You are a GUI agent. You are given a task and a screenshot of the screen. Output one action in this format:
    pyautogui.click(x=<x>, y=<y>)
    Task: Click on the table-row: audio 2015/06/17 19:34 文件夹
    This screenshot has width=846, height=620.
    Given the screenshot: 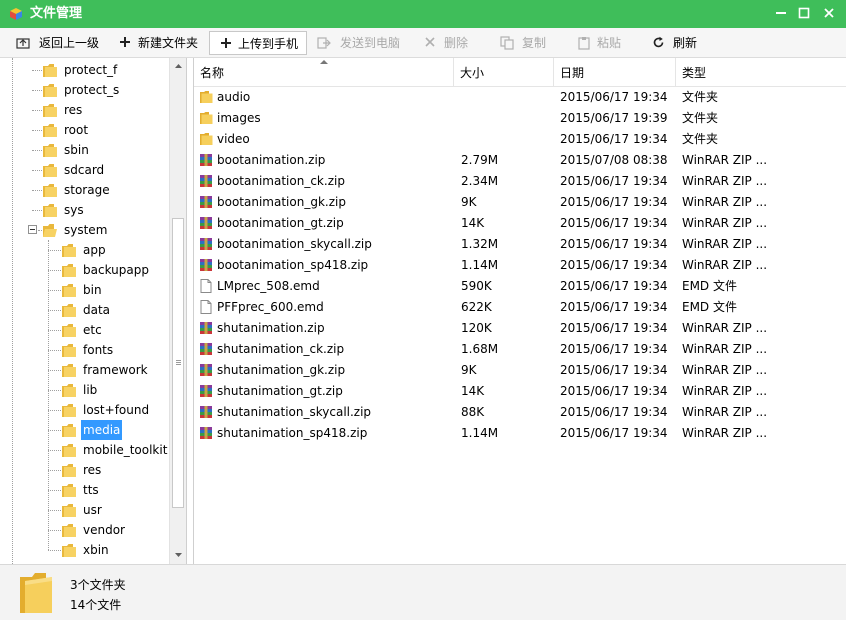 What is the action you would take?
    pyautogui.click(x=520, y=97)
    